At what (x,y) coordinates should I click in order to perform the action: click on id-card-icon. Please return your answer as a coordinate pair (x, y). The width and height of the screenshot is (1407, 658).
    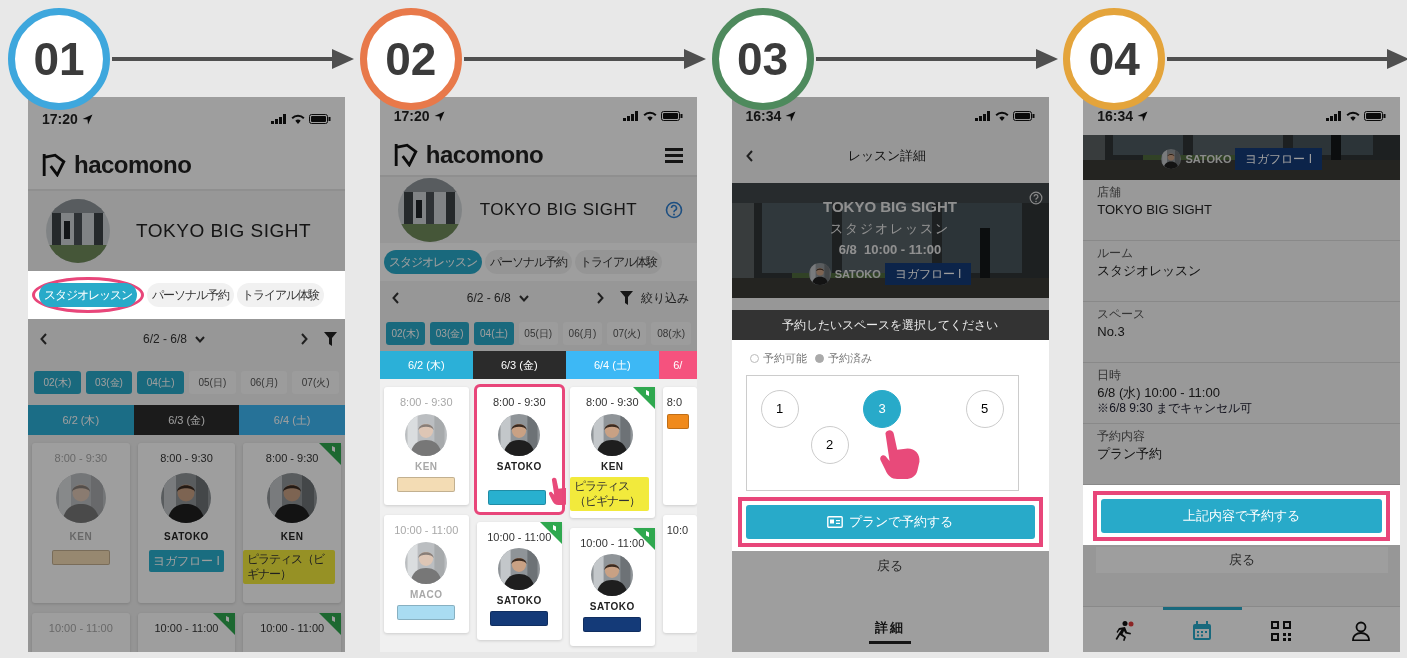
    Looking at the image, I should click on (835, 521).